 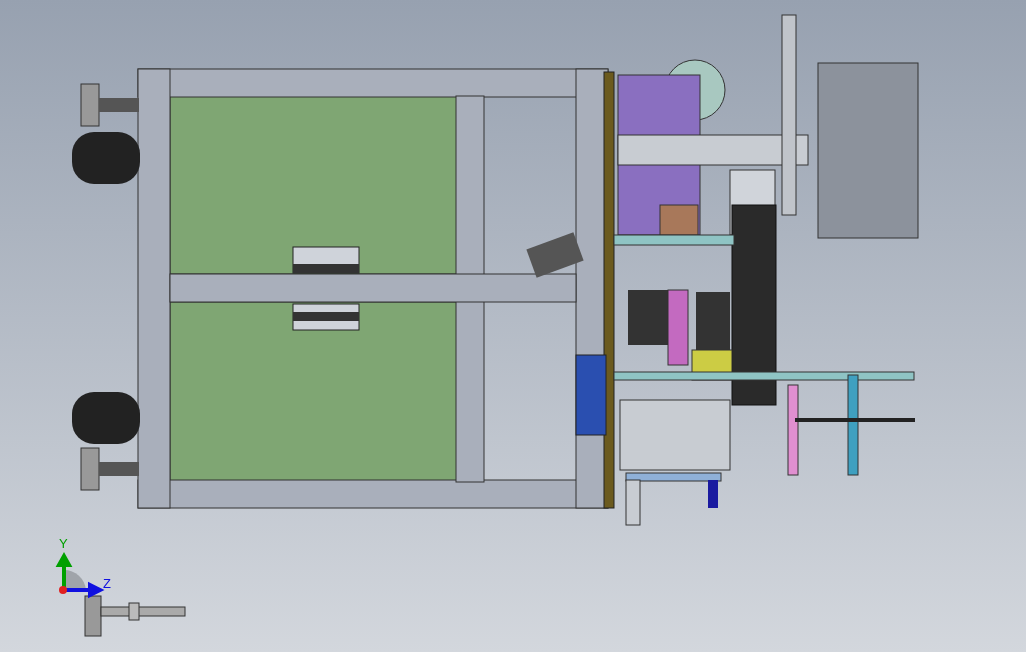 I want to click on axis-label: Y, so click(x=63, y=543).